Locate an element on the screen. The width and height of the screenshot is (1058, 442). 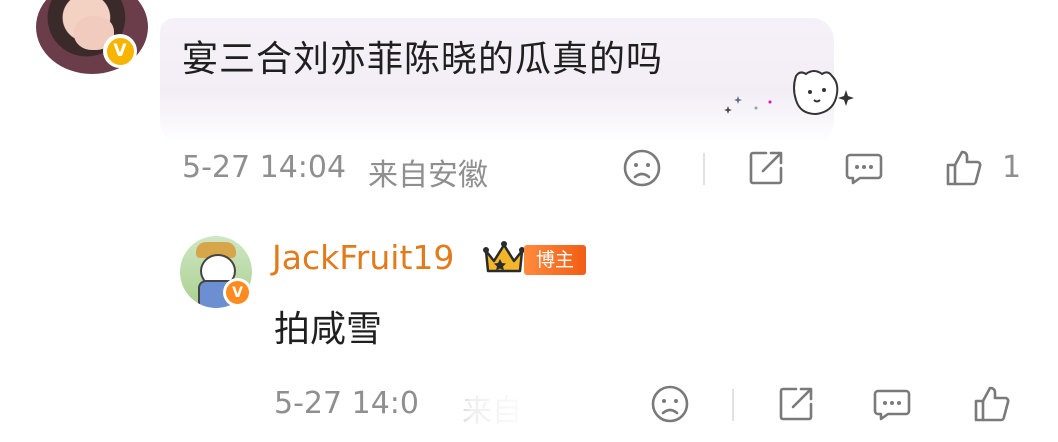
reply-timestamp: 5-27 14:0 is located at coordinates (346, 403).